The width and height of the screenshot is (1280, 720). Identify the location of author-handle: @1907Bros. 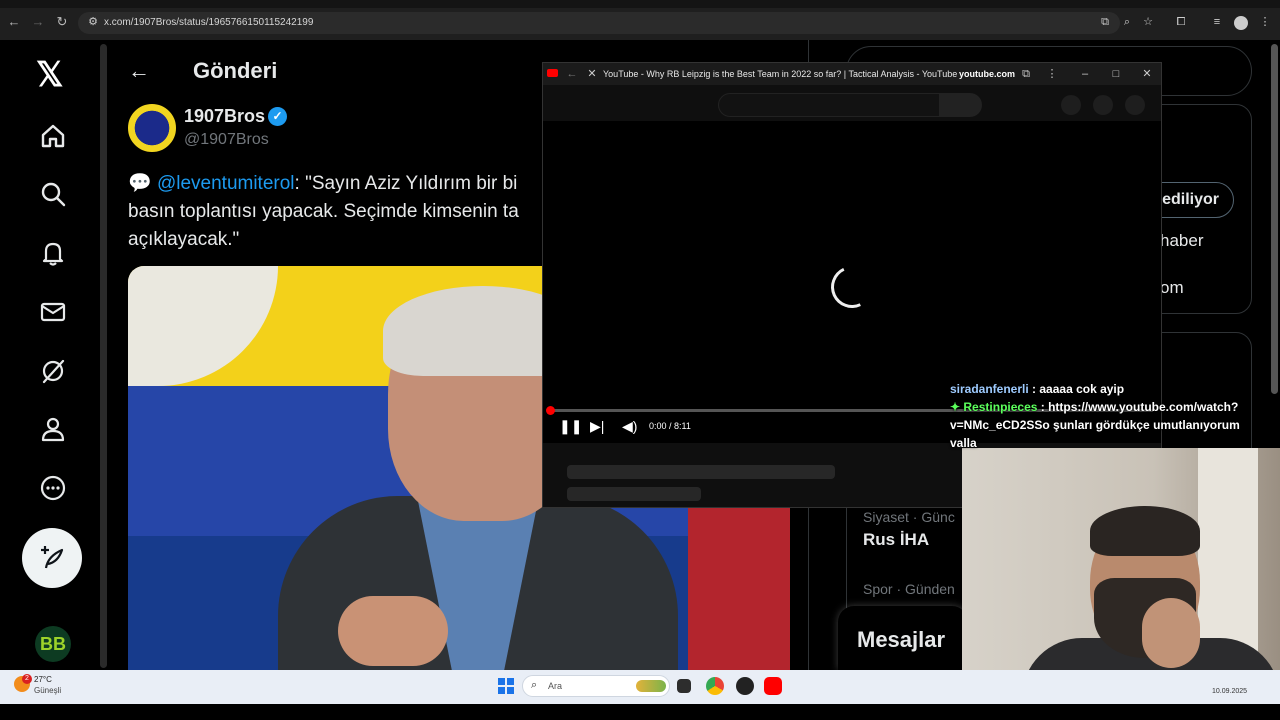
(226, 140).